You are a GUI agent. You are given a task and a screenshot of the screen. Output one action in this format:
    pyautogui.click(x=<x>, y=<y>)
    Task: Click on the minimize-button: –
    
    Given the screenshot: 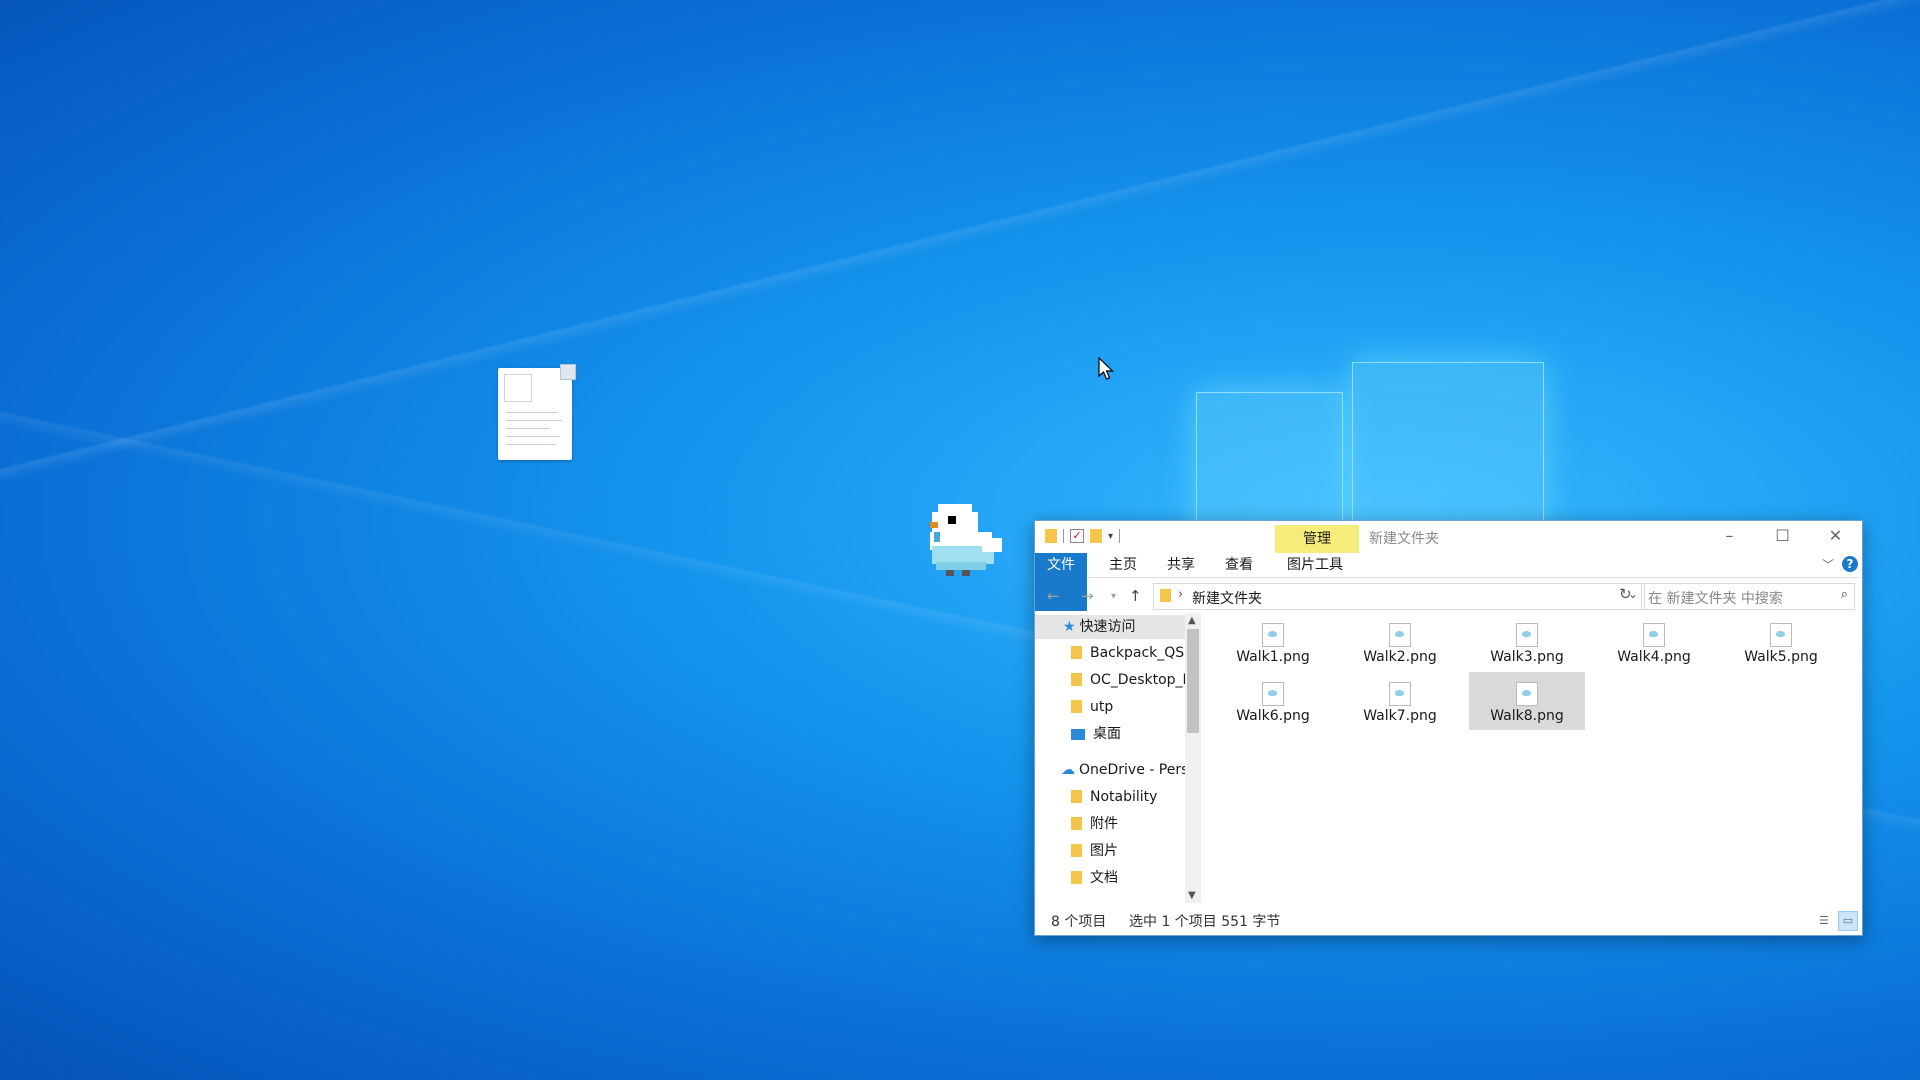 What is the action you would take?
    pyautogui.click(x=1729, y=537)
    